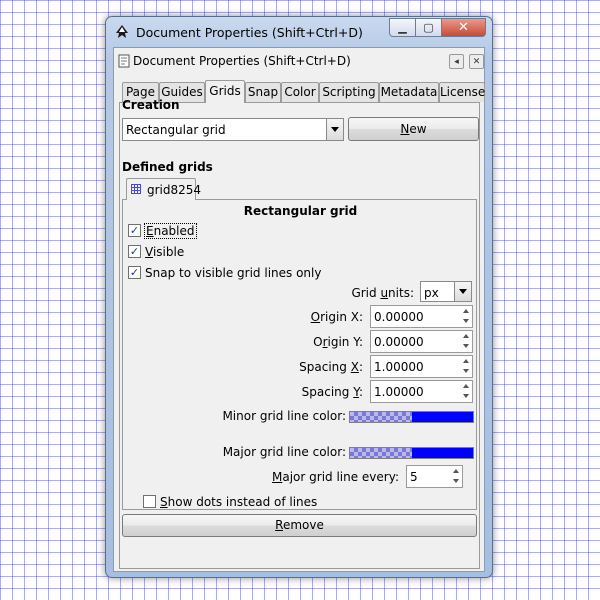  Describe the element at coordinates (233, 129) in the screenshot. I see `grid-type-select: Rectangular grid` at that location.